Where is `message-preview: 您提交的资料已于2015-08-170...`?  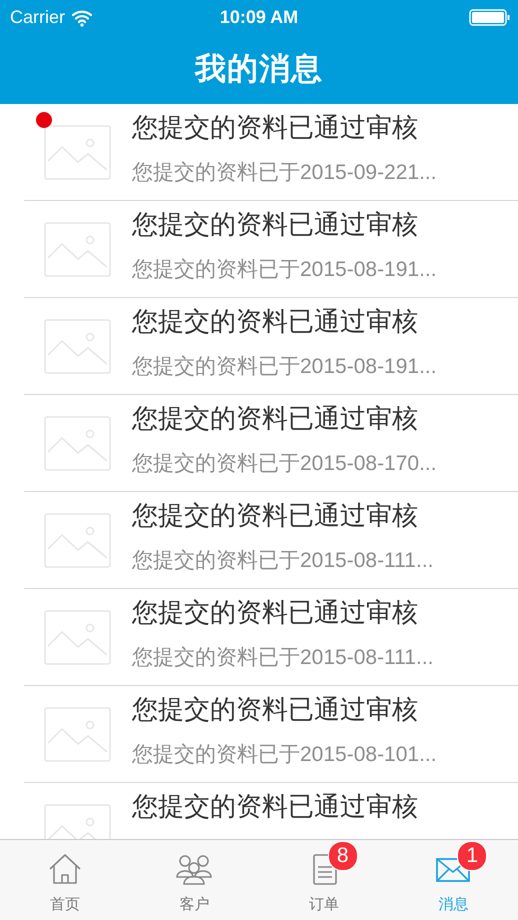 message-preview: 您提交的资料已于2015-08-170... is located at coordinates (284, 464).